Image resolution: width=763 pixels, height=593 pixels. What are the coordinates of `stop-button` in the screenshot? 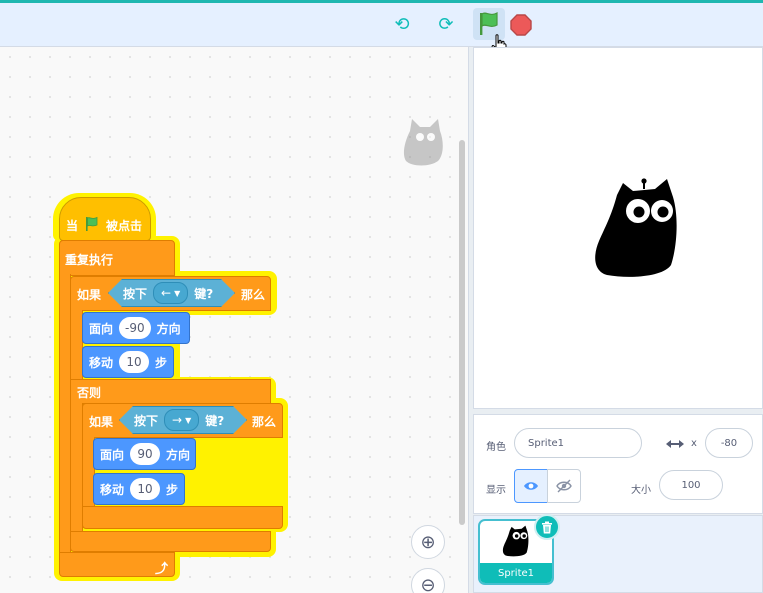 It's located at (521, 25).